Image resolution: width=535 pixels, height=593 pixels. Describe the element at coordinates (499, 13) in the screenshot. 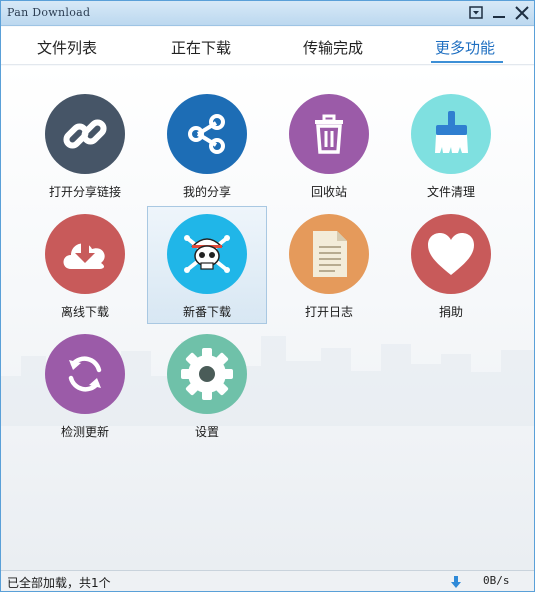

I see `minimize-icon` at that location.